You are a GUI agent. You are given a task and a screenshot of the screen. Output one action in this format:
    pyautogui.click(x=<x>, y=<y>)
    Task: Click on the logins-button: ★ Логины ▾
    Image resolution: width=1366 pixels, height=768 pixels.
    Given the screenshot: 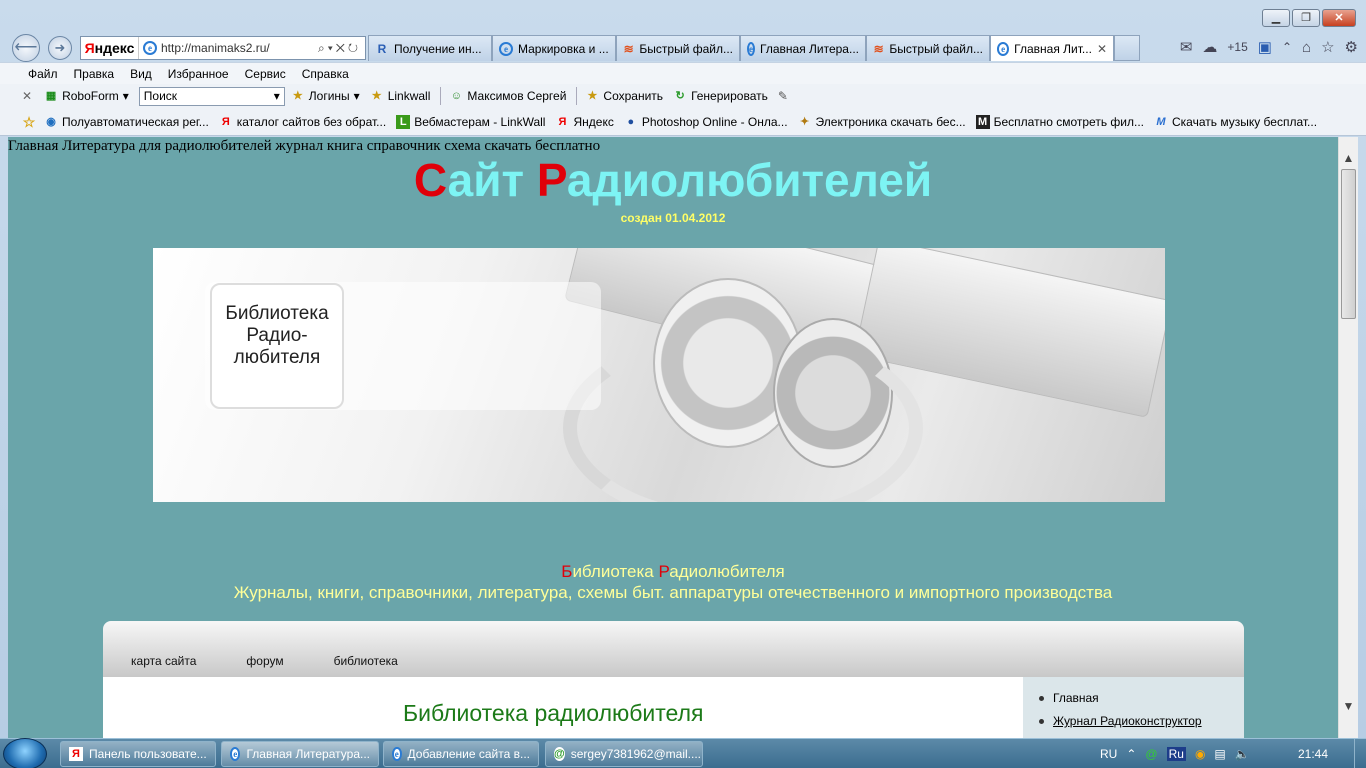 What is the action you would take?
    pyautogui.click(x=325, y=96)
    